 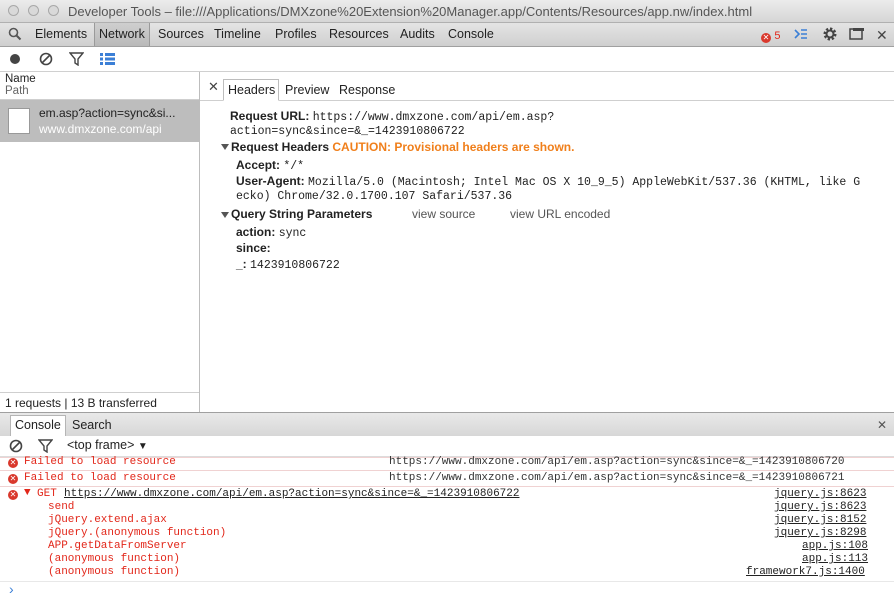 I want to click on stack-frame-src: framework7.js:1400, so click(x=805, y=572).